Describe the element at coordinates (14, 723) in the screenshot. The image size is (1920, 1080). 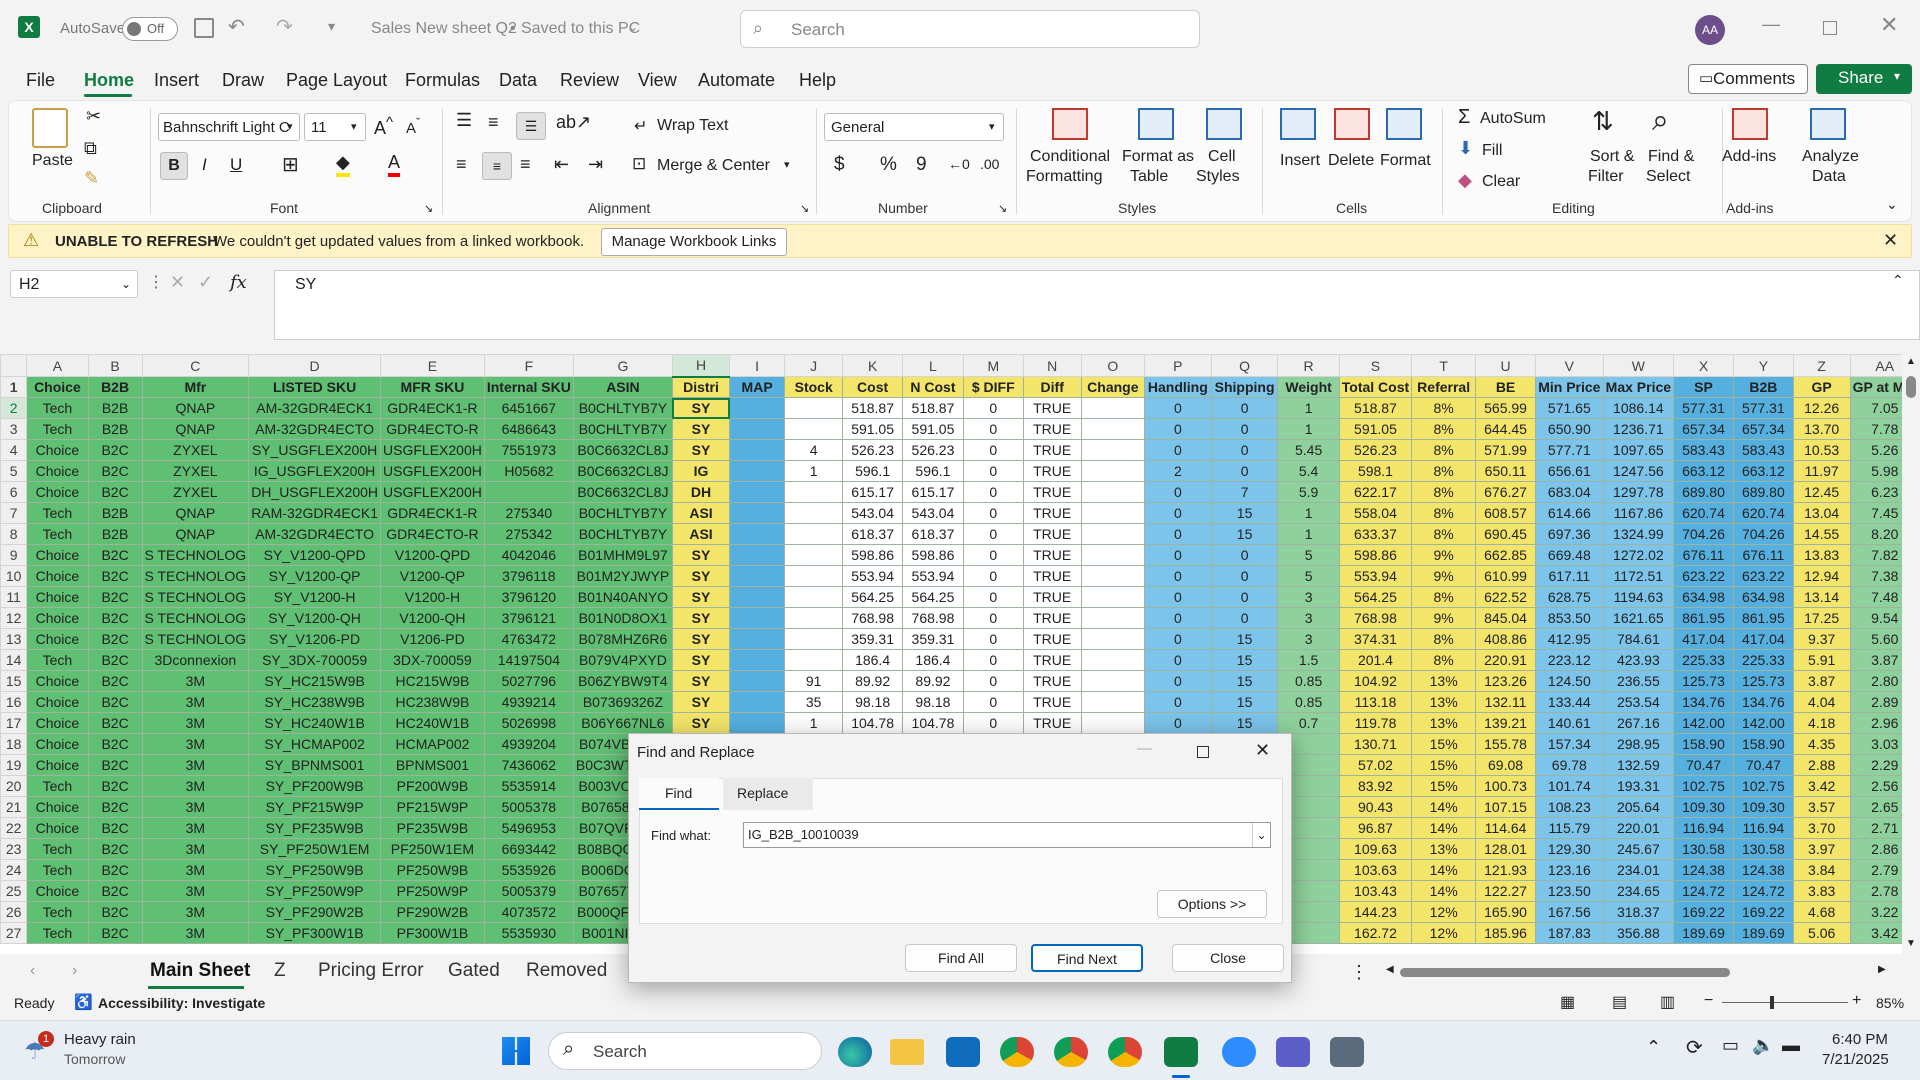
I see `row-header: 17` at that location.